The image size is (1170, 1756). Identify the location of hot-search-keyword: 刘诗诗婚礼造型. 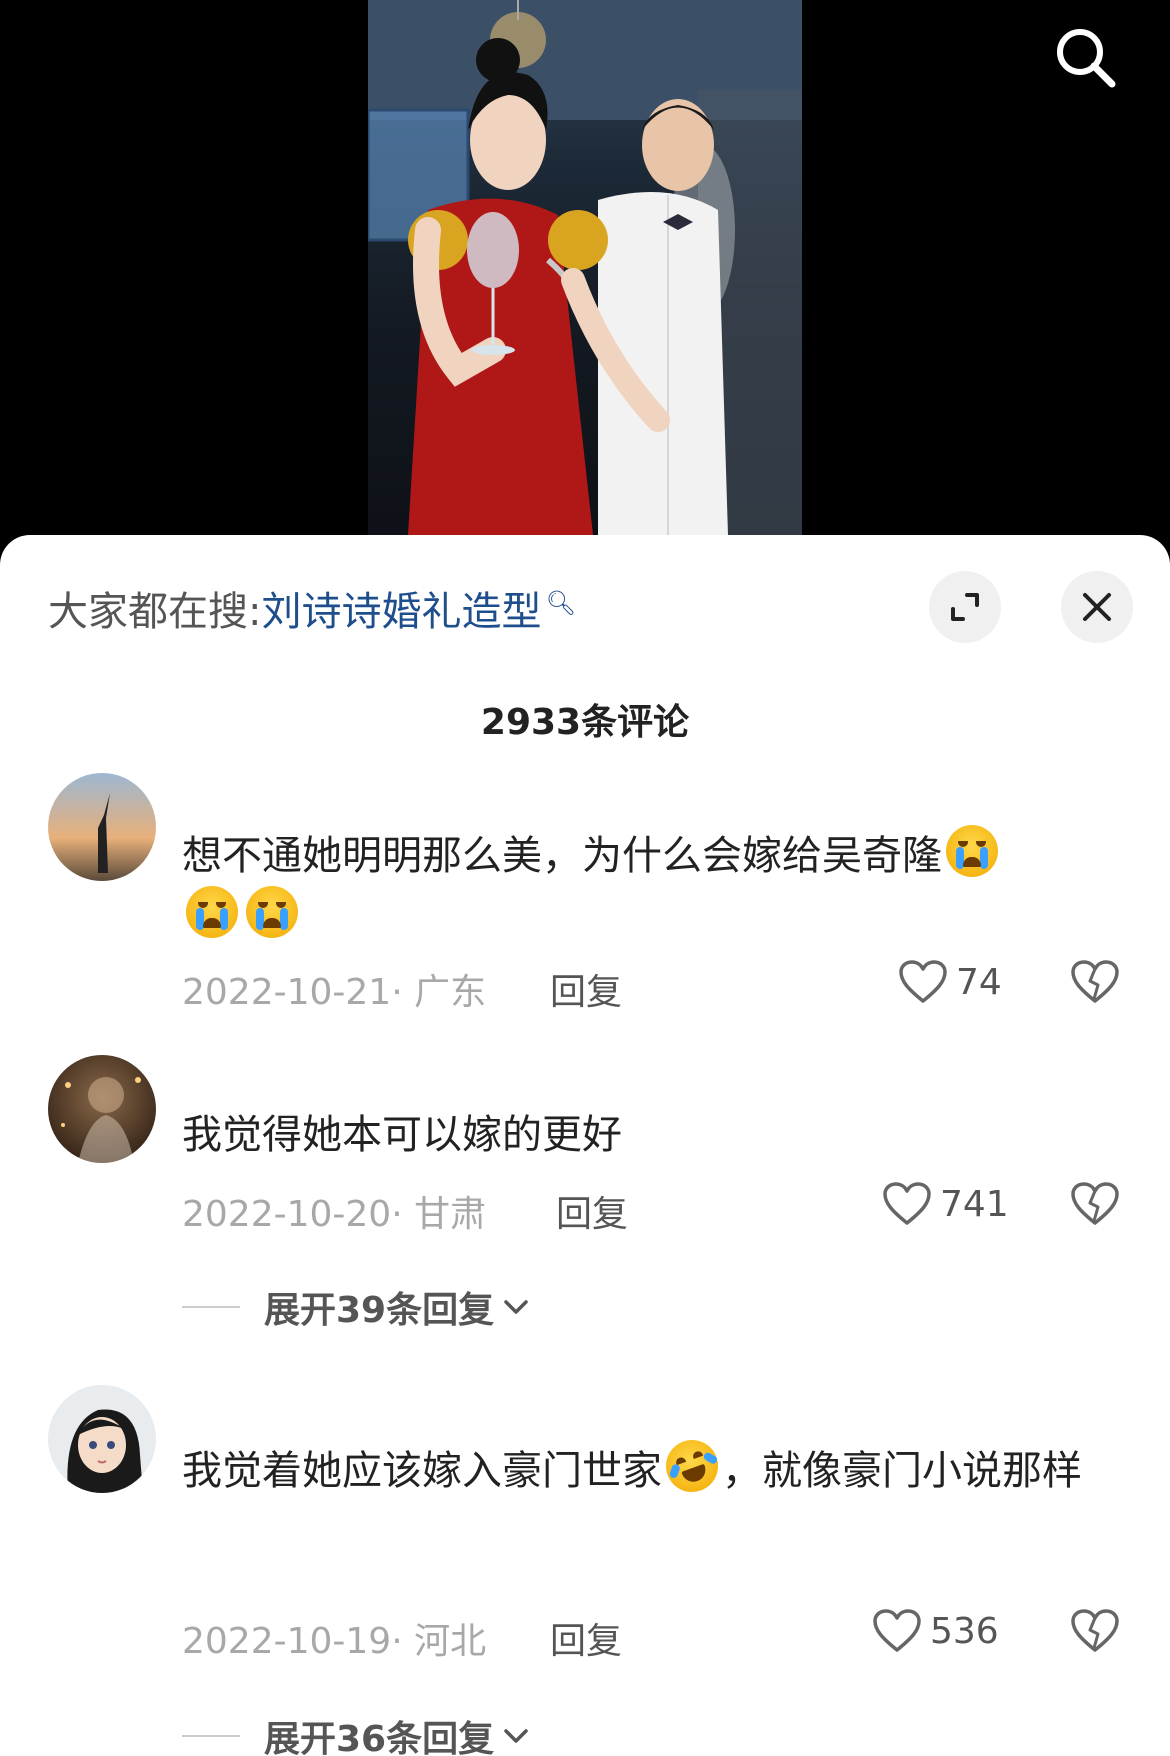
(401, 612).